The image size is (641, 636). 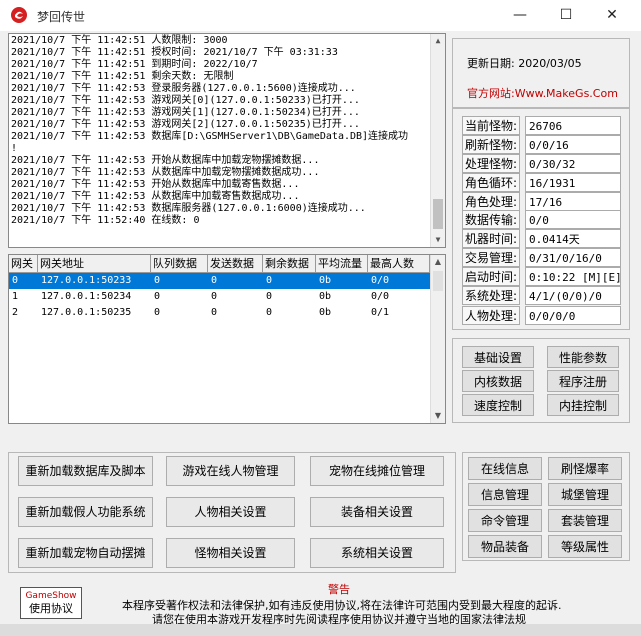 I want to click on action-button: 速度控制, so click(x=498, y=405).